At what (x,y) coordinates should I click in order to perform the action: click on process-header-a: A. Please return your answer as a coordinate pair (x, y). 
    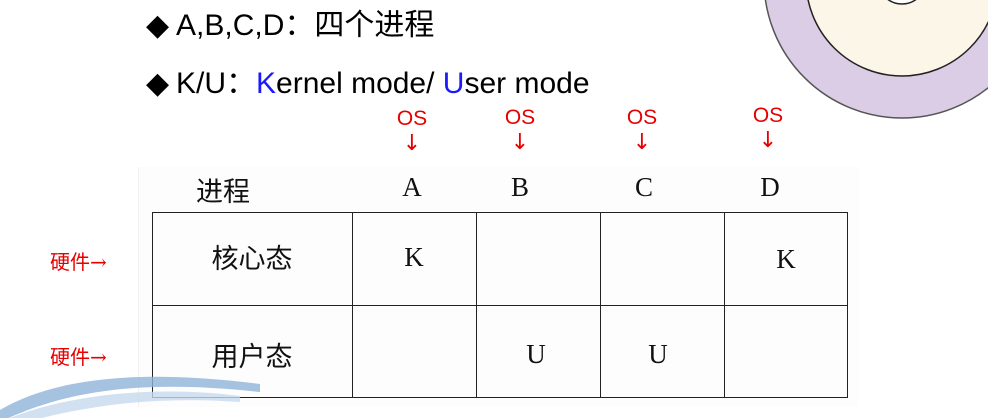
    Looking at the image, I should click on (412, 187).